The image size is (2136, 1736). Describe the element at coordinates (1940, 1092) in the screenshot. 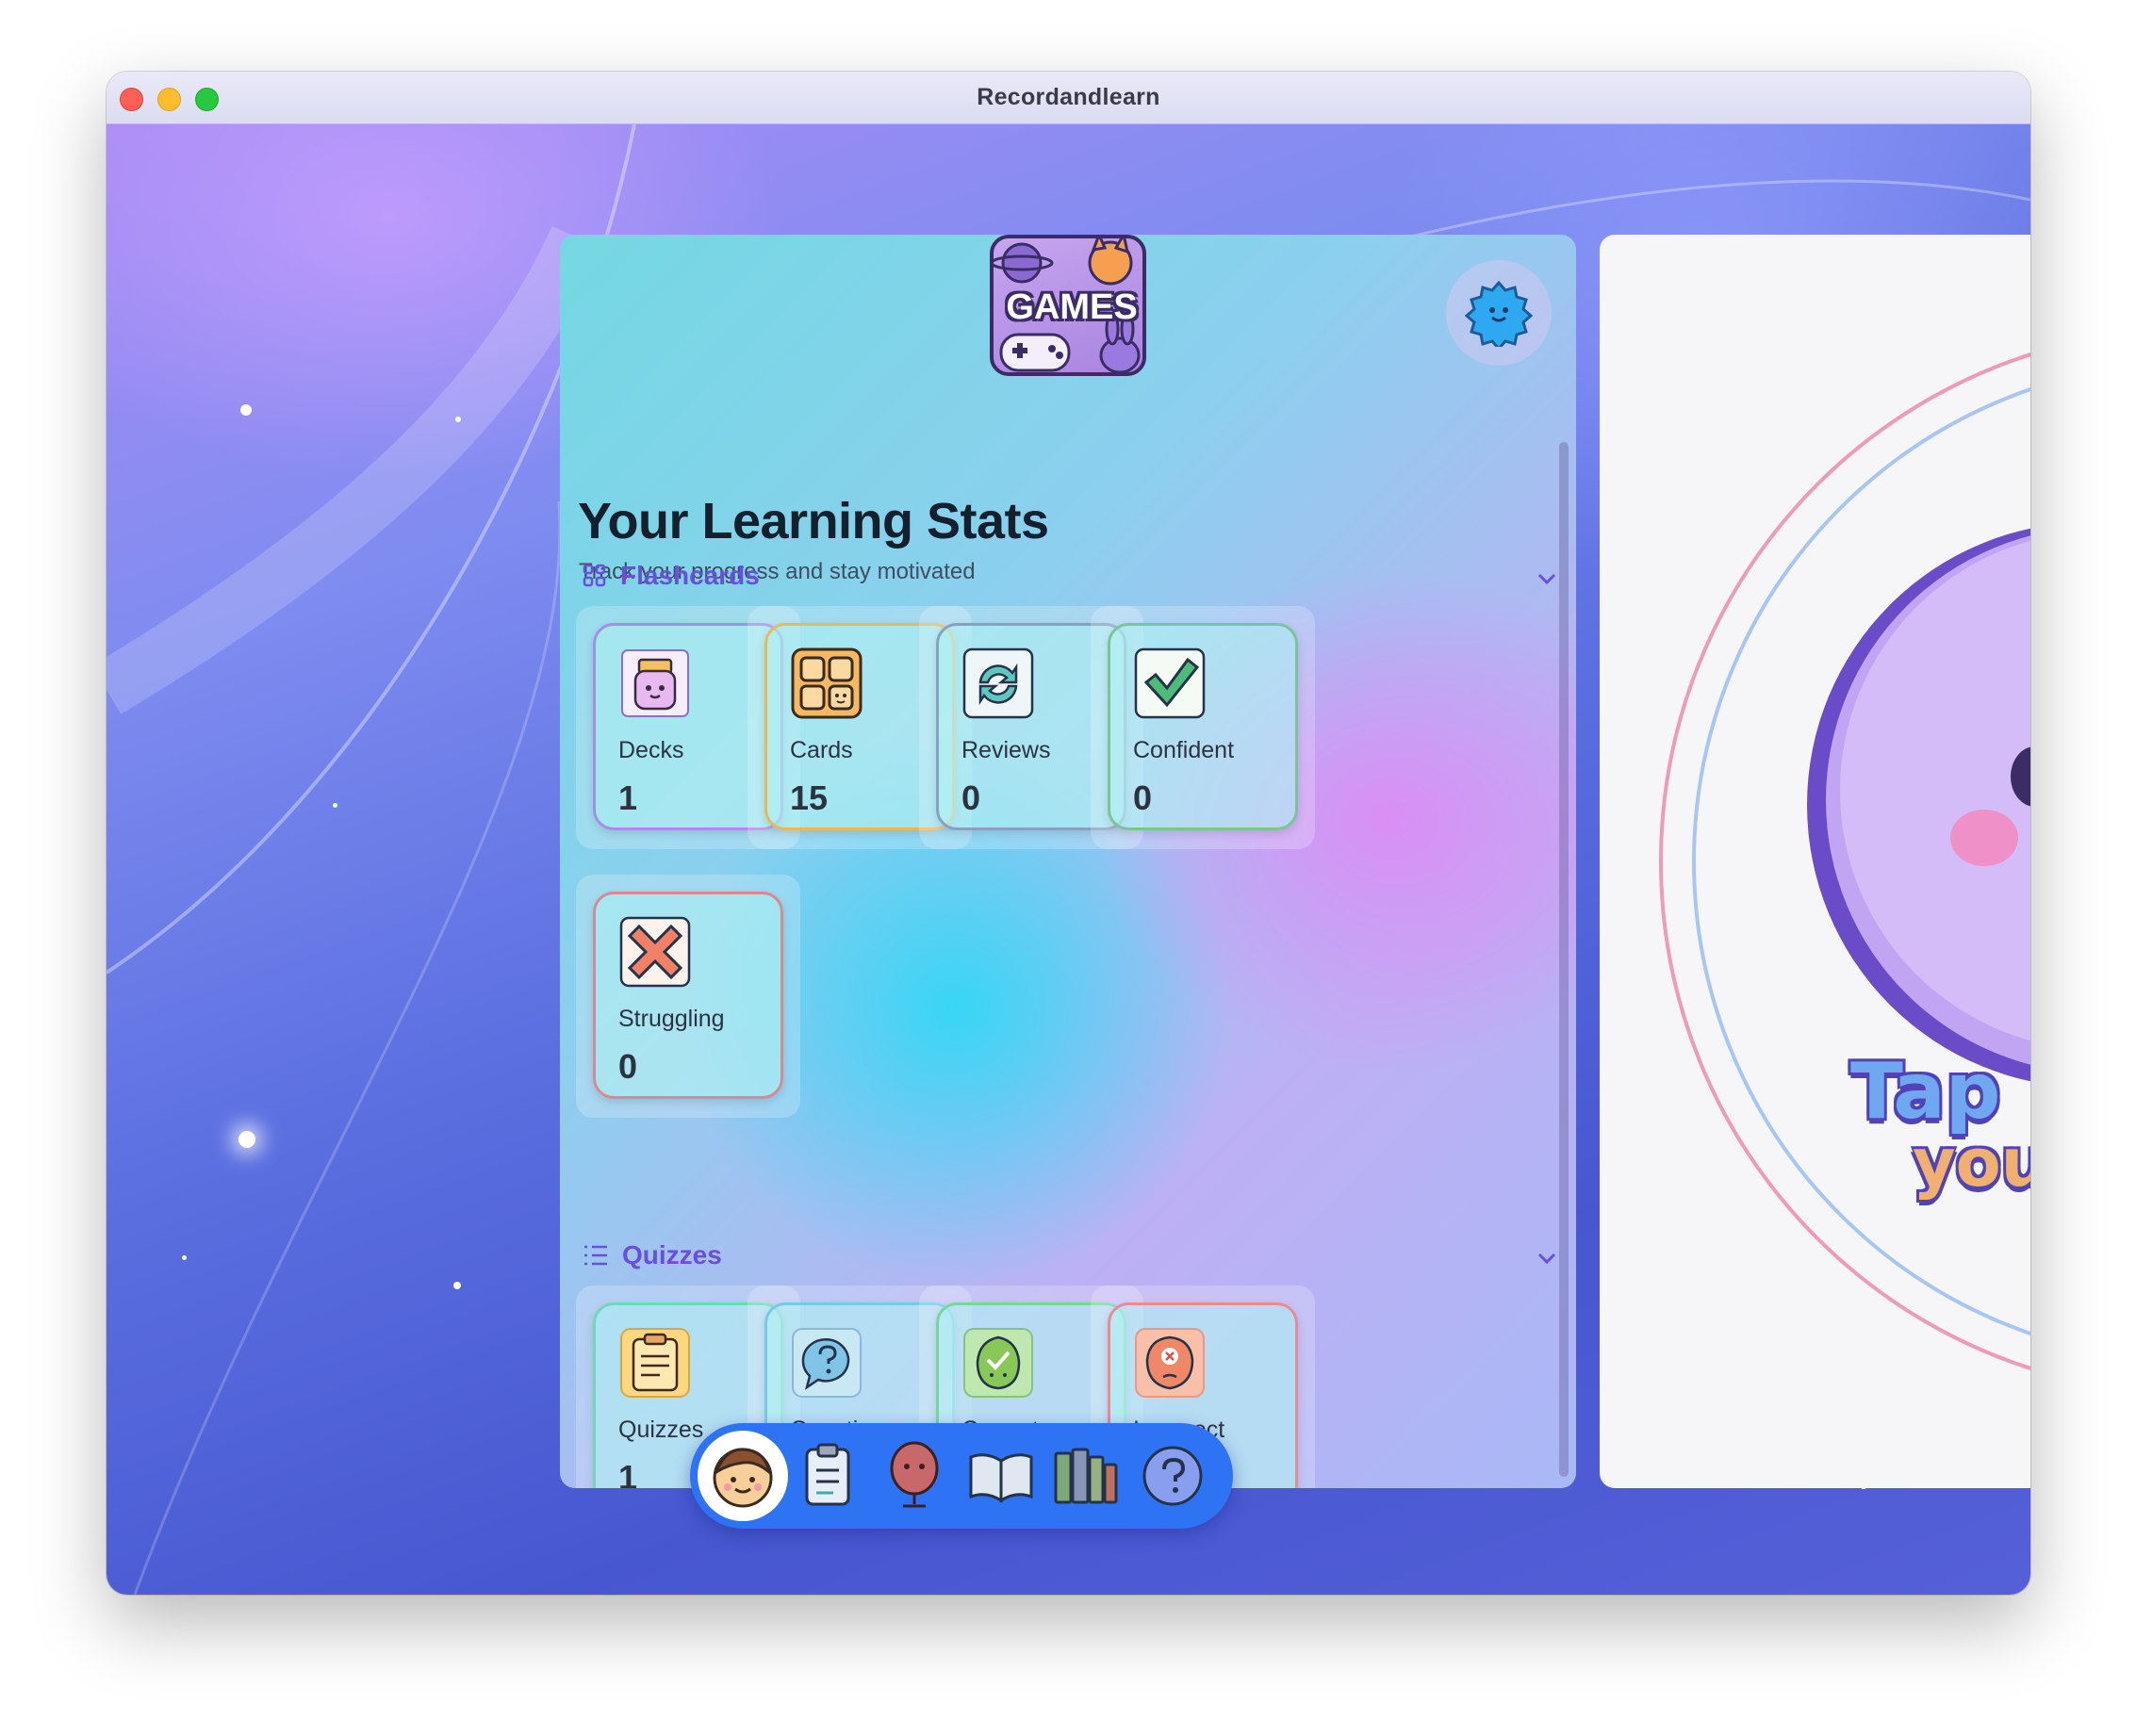

I see `tap-prompt-line1: Tap r` at that location.